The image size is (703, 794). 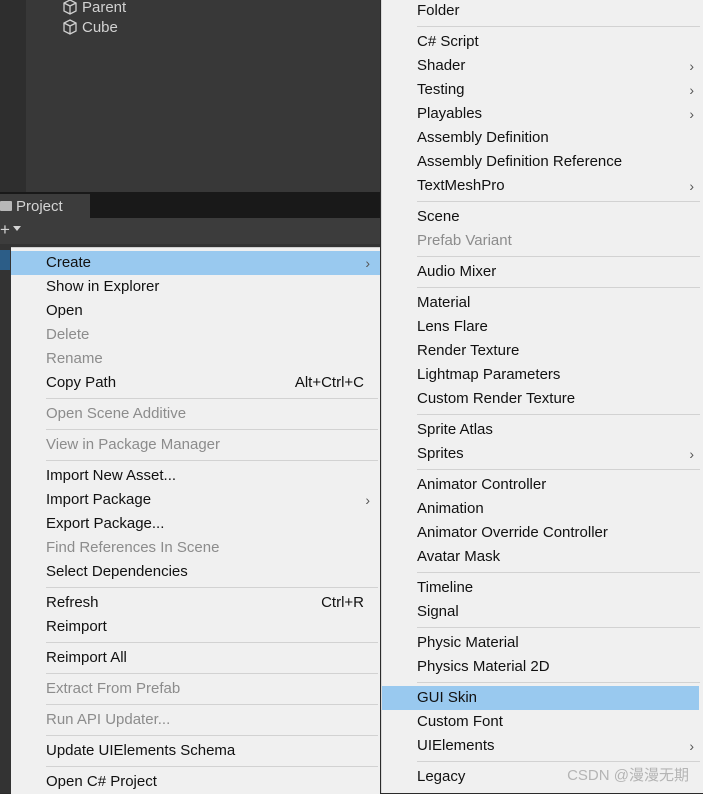 What do you see at coordinates (542, 533) in the screenshot?
I see `menu-item-animator-override-controller: Animator Override Controller` at bounding box center [542, 533].